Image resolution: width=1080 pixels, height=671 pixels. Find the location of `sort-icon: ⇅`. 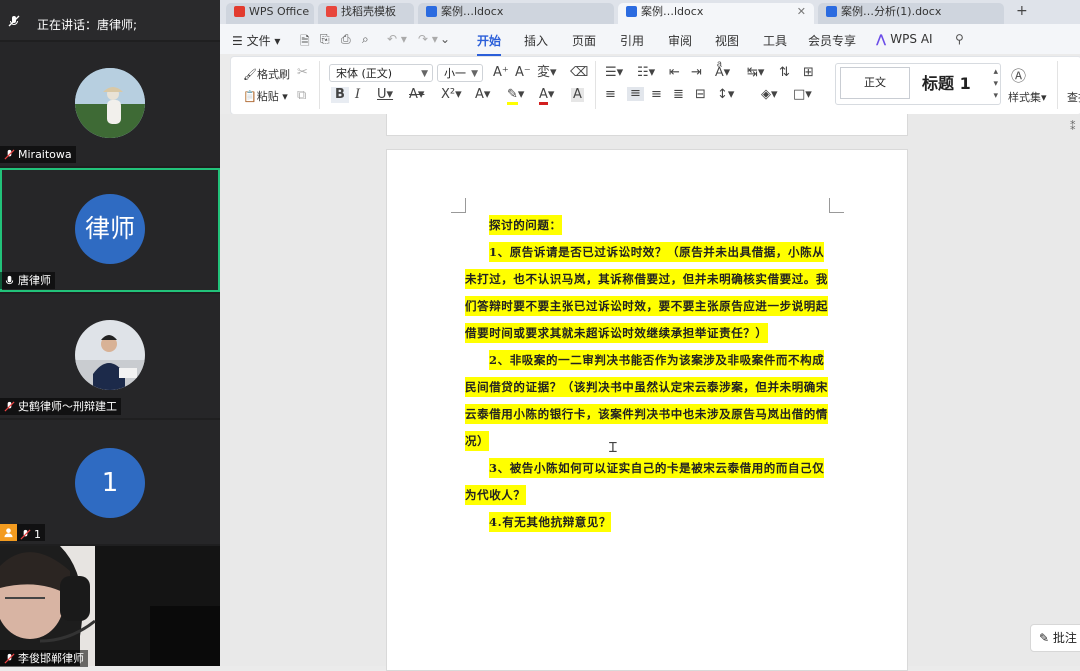

sort-icon: ⇅ is located at coordinates (784, 73).